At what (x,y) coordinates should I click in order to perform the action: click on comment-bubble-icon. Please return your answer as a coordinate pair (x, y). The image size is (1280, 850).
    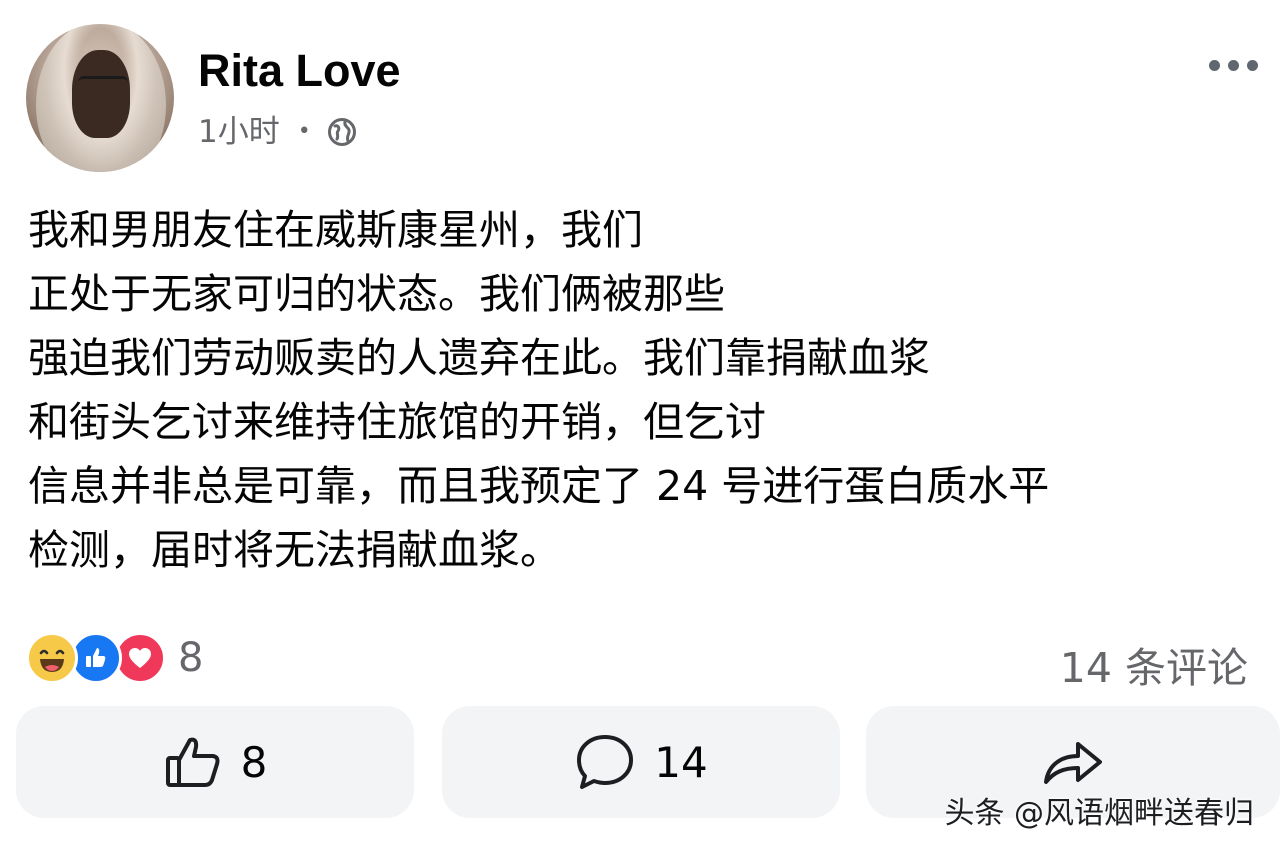
    Looking at the image, I should click on (605, 762).